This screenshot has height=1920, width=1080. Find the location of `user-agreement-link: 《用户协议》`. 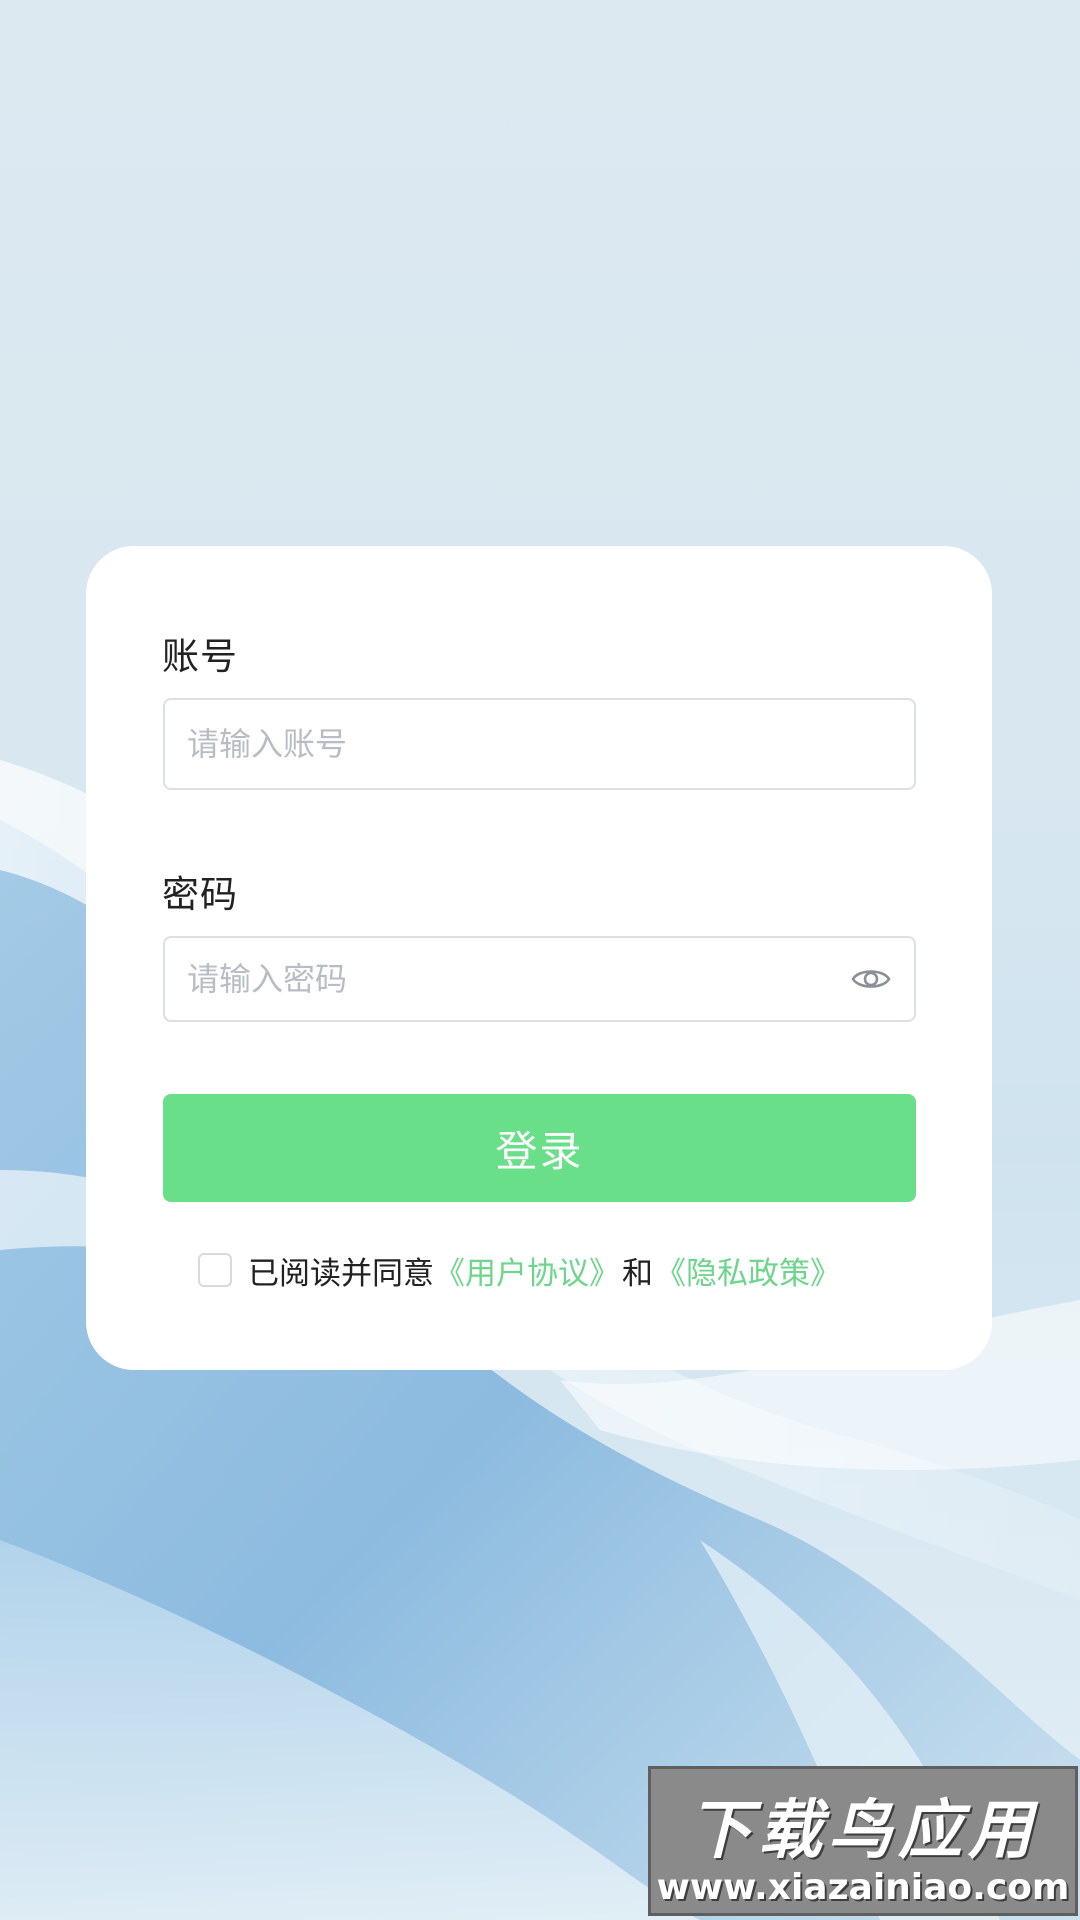

user-agreement-link: 《用户协议》 is located at coordinates (527, 1270).